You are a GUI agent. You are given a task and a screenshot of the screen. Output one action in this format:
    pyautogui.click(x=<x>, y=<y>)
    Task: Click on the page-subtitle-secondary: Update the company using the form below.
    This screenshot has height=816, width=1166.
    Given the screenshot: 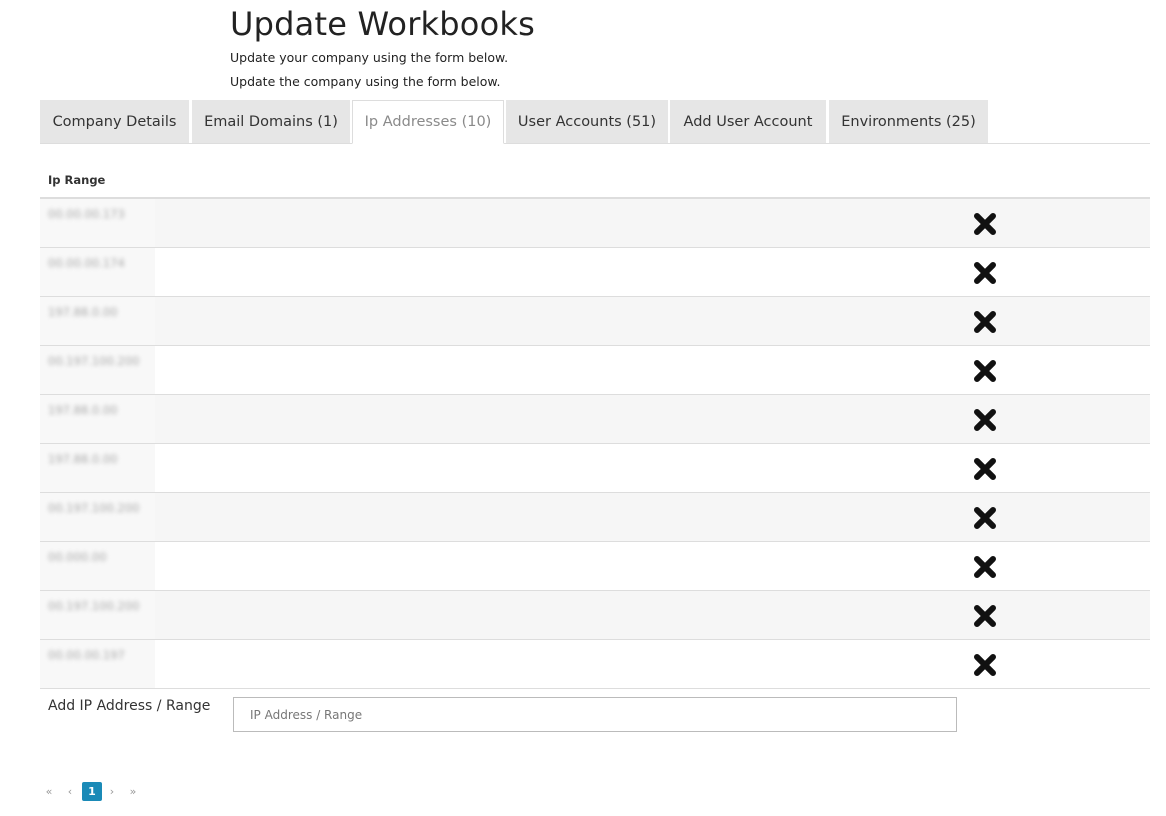 What is the action you would take?
    pyautogui.click(x=365, y=81)
    